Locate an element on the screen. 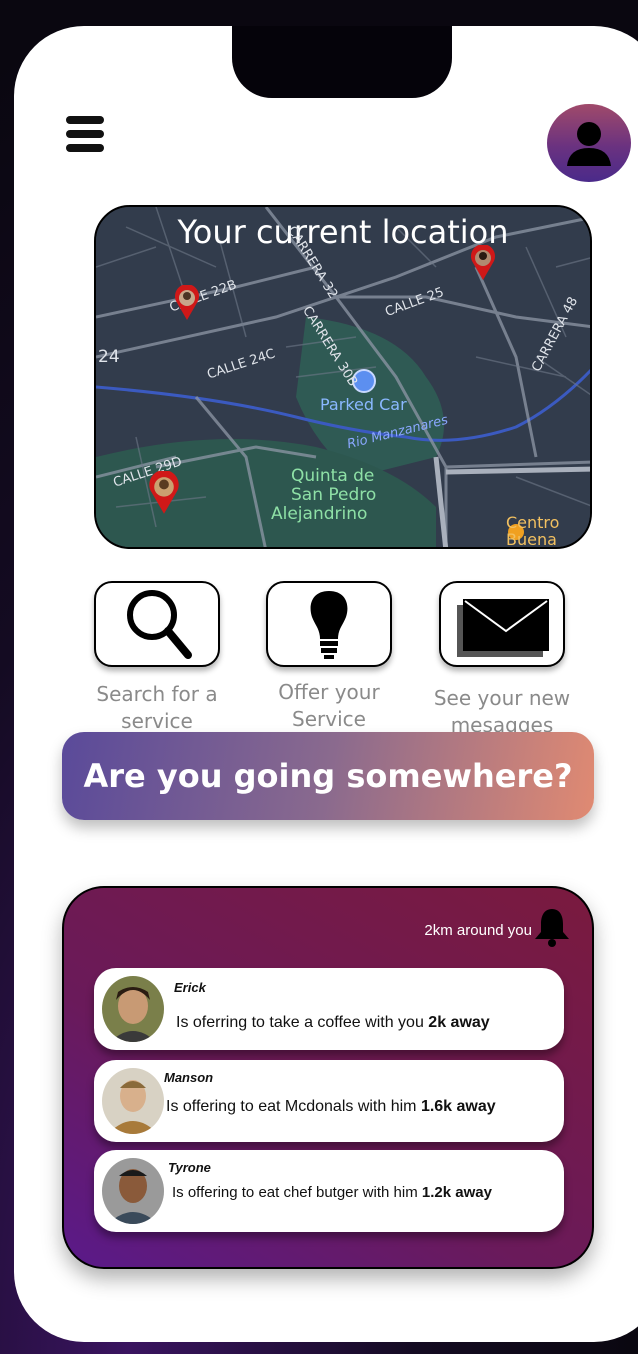 The height and width of the screenshot is (1354, 638). messages-button: See your new mesagges is located at coordinates (502, 660).